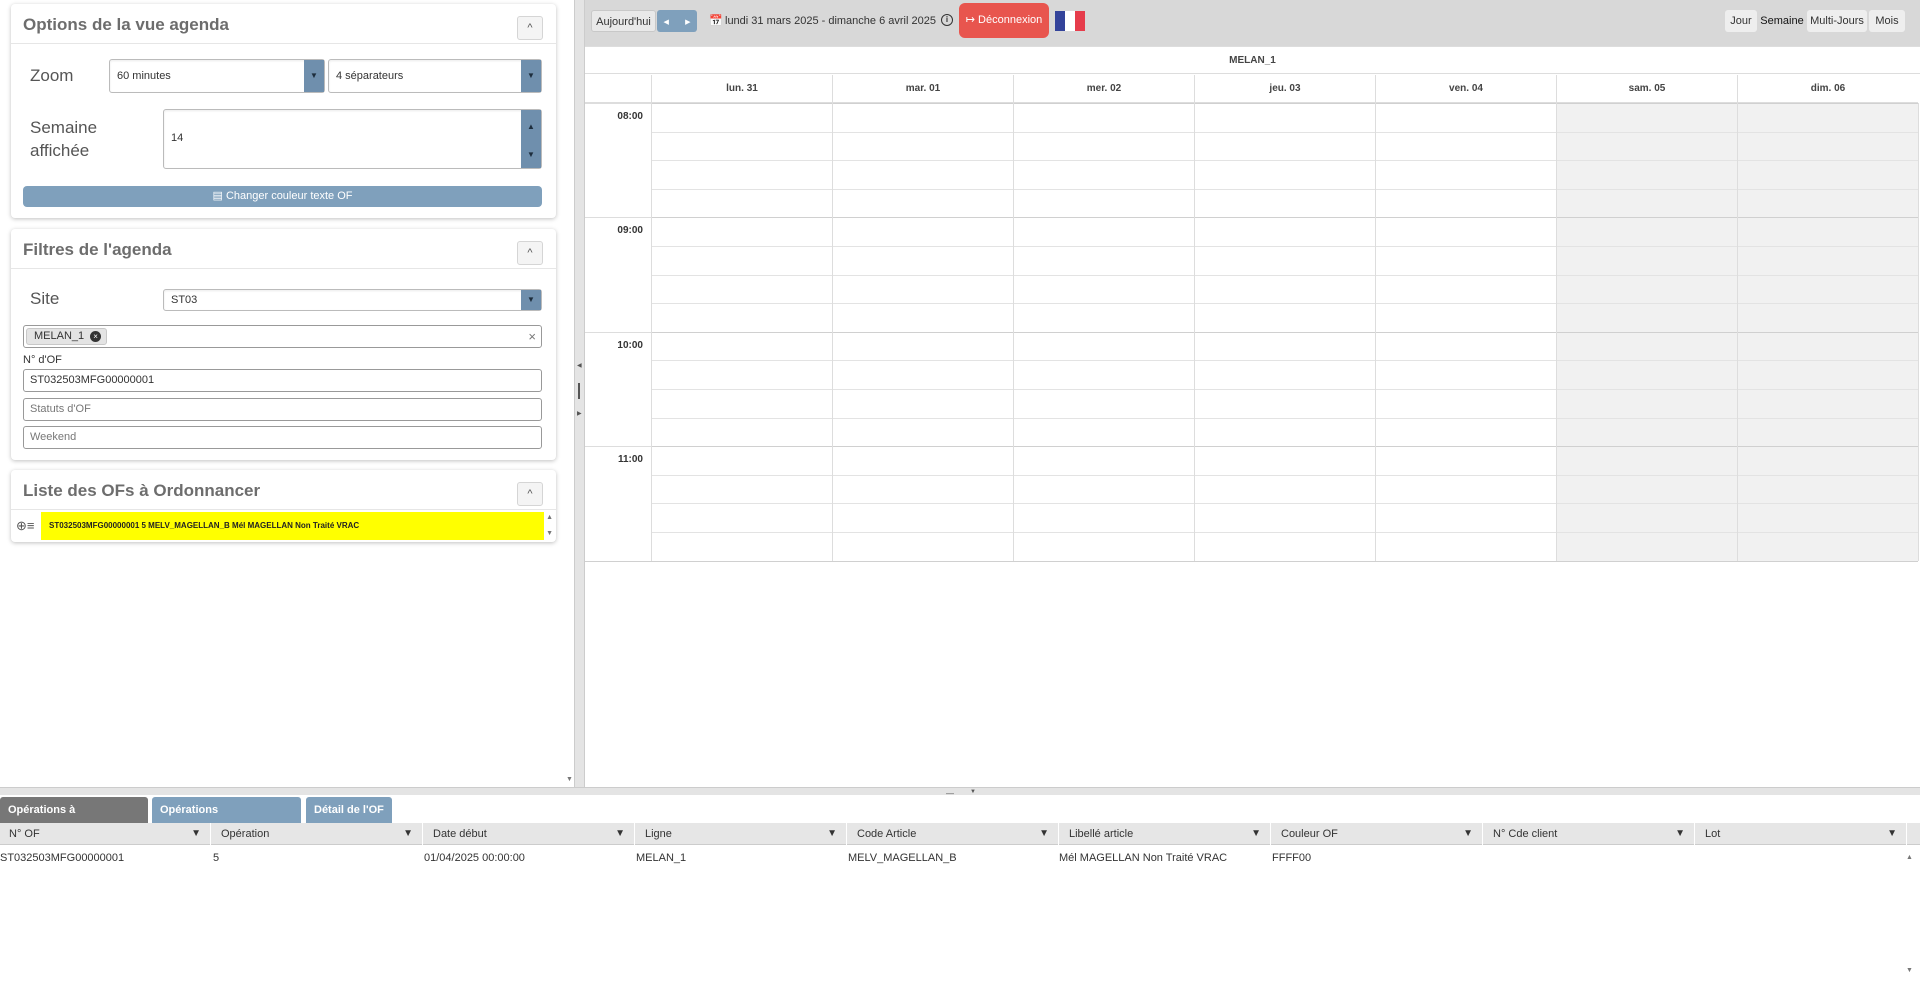 This screenshot has width=1920, height=985. Describe the element at coordinates (960, 792) in the screenshot. I see `horizontal-splitter: — ▼` at that location.